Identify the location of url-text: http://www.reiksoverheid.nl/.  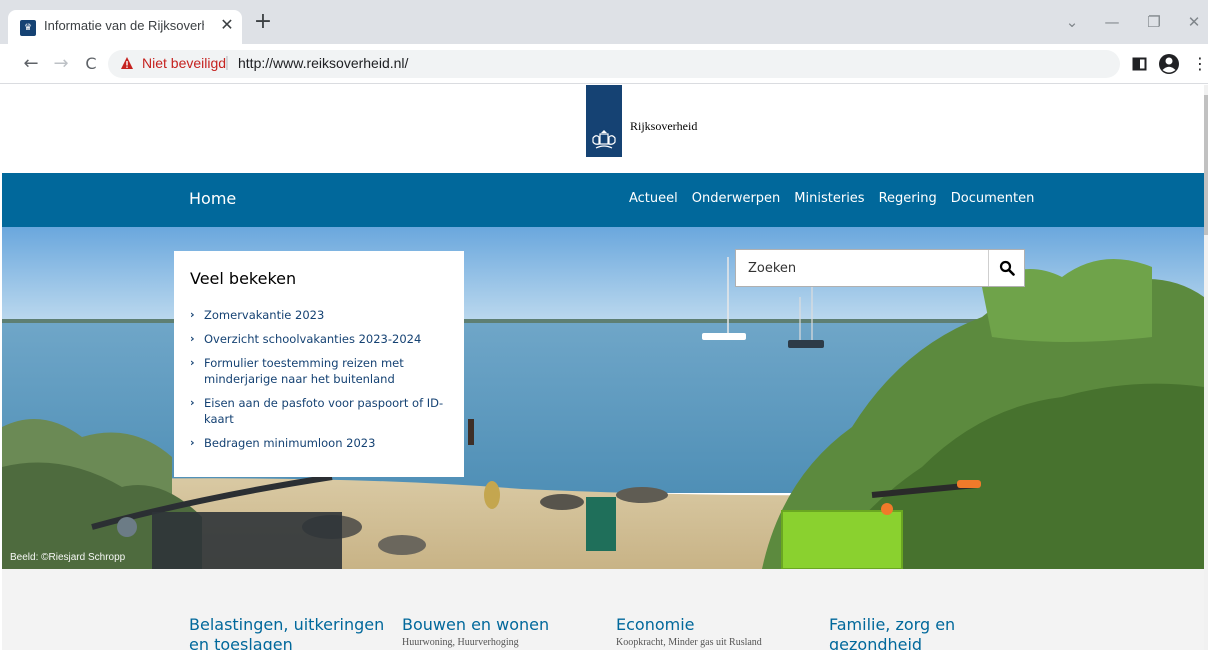
(323, 63).